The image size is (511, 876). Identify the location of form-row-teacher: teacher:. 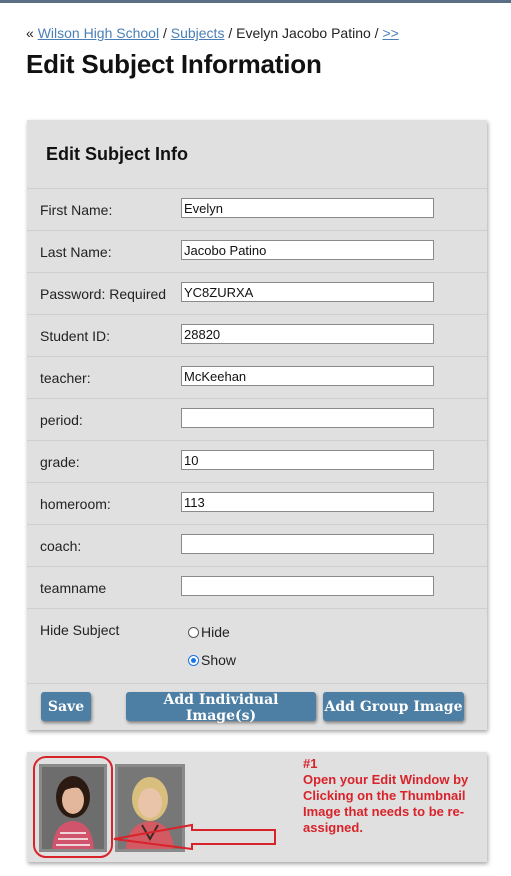
(257, 377).